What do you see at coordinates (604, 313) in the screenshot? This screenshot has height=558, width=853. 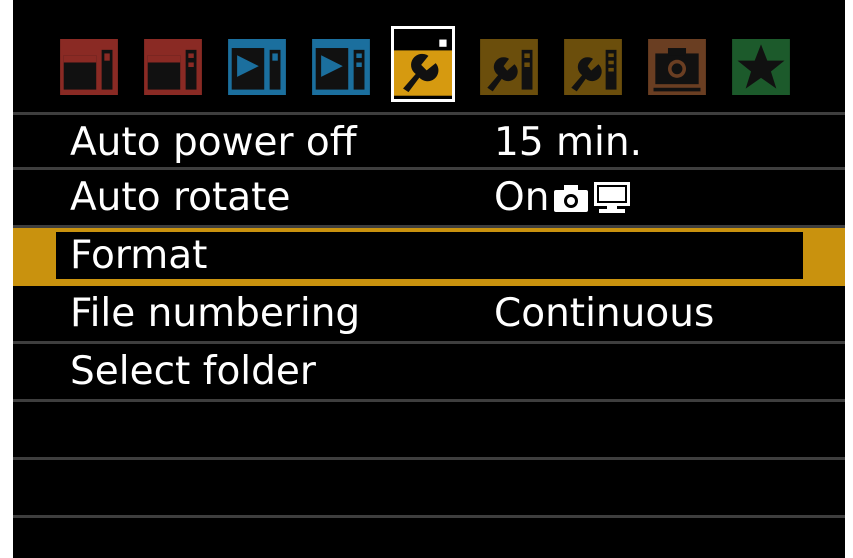 I see `menu-item-value: Continuous` at bounding box center [604, 313].